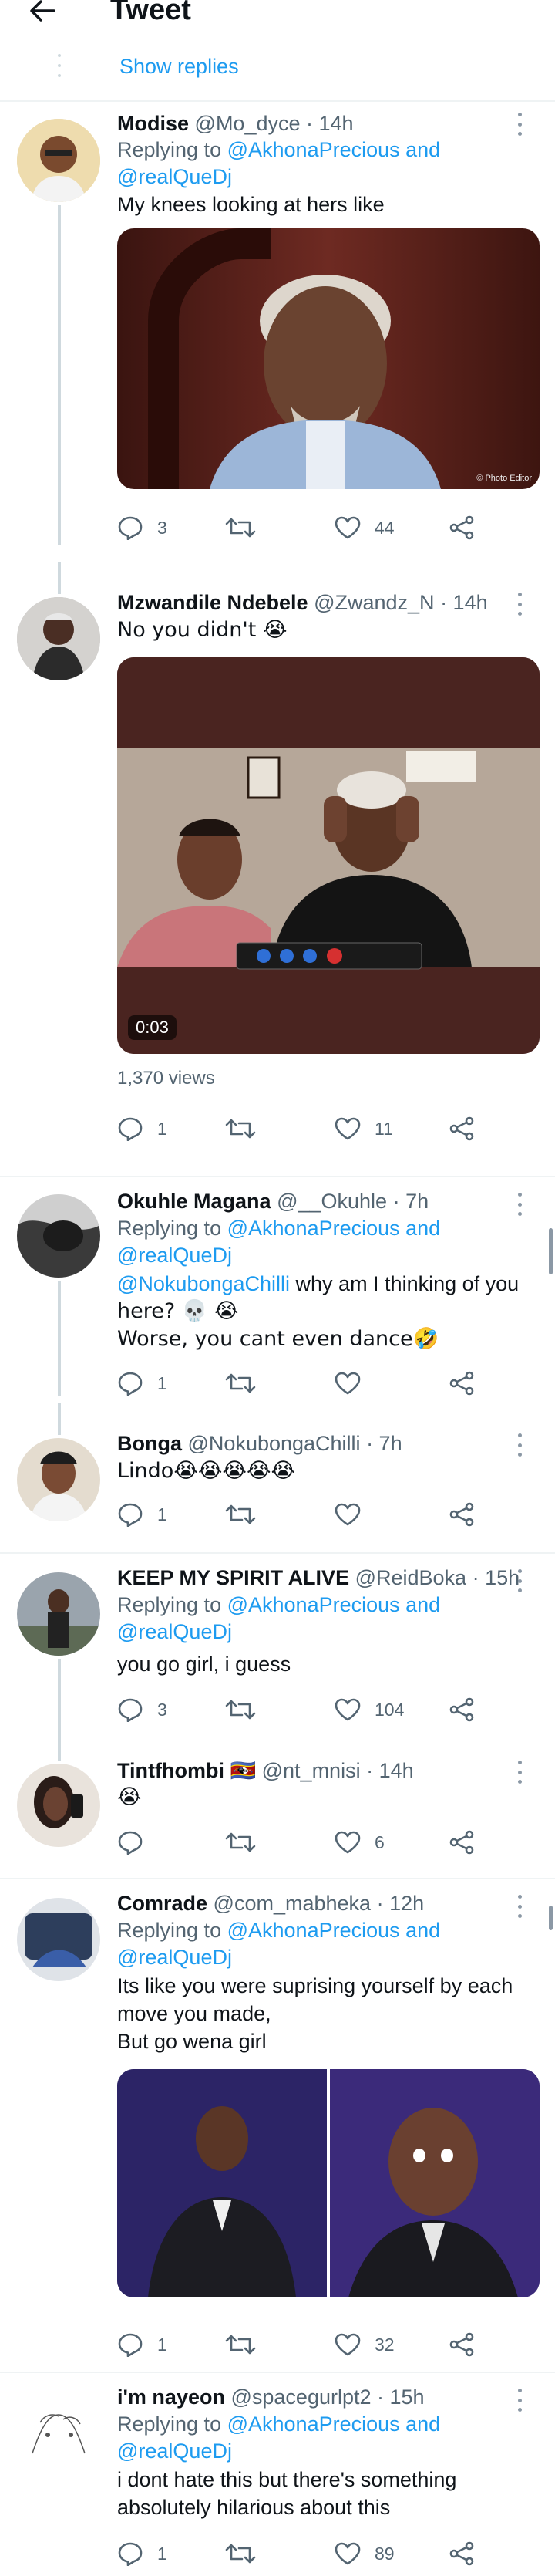 The height and width of the screenshot is (2576, 555). What do you see at coordinates (194, 1201) in the screenshot?
I see `display-name: Okuhle Magana` at bounding box center [194, 1201].